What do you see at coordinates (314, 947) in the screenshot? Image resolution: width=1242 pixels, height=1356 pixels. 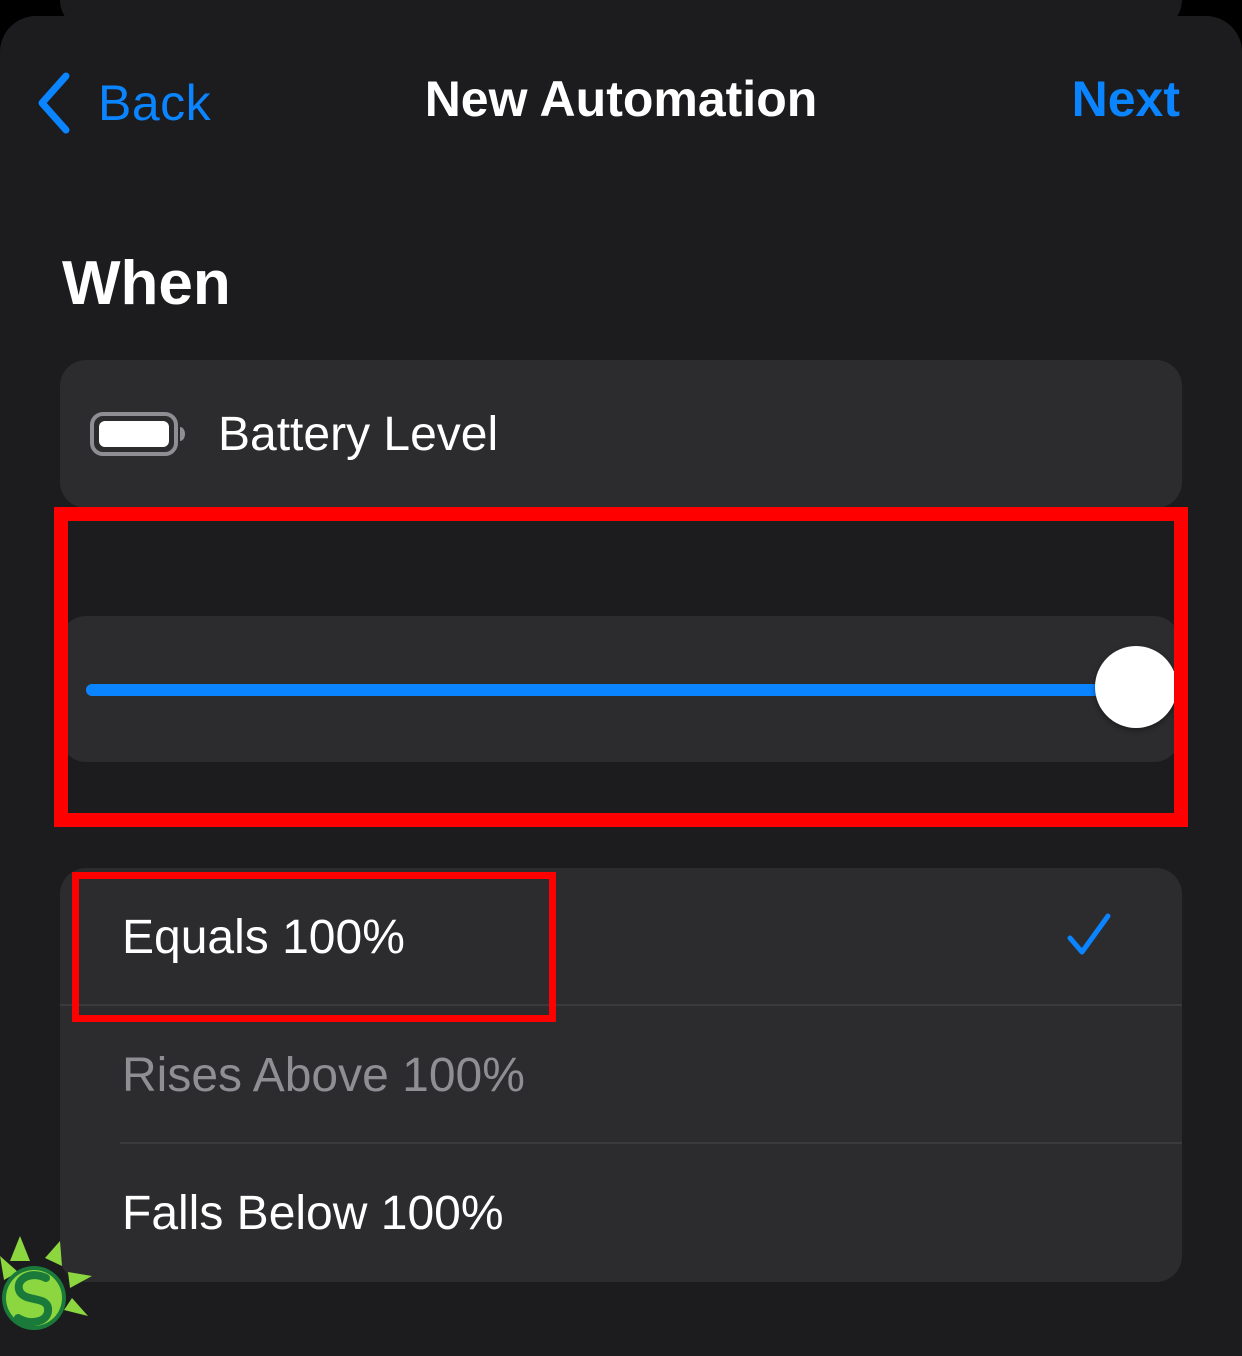 I see `highlight-box-equals` at bounding box center [314, 947].